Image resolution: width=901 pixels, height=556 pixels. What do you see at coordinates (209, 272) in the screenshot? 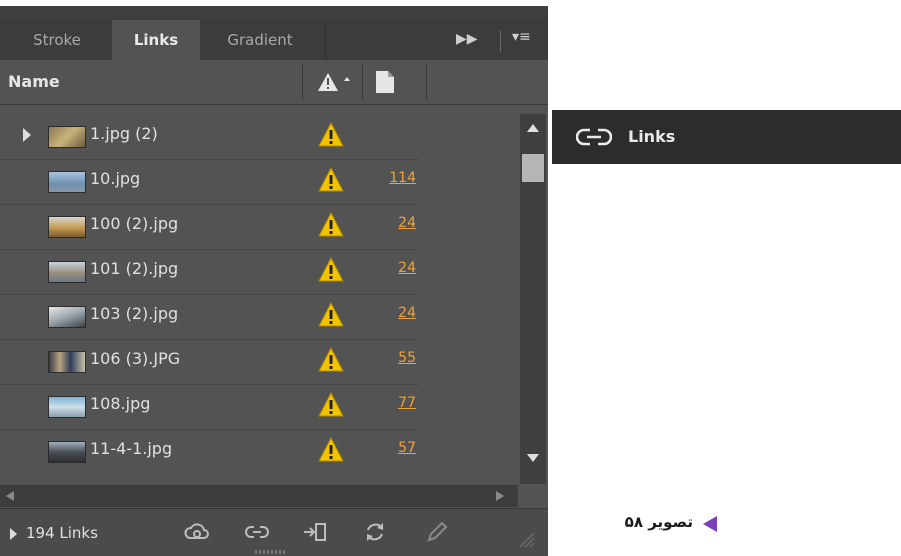
I see `list-item: 101 (2).jpg 24` at bounding box center [209, 272].